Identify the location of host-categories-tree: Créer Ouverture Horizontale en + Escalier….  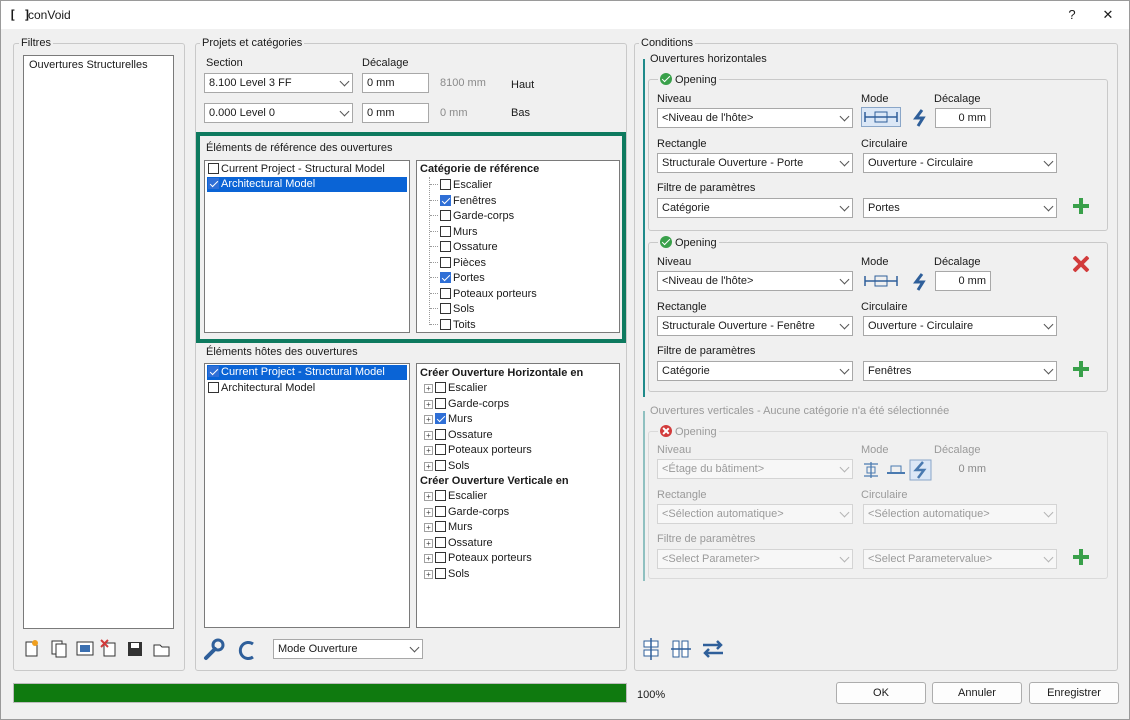
(518, 495).